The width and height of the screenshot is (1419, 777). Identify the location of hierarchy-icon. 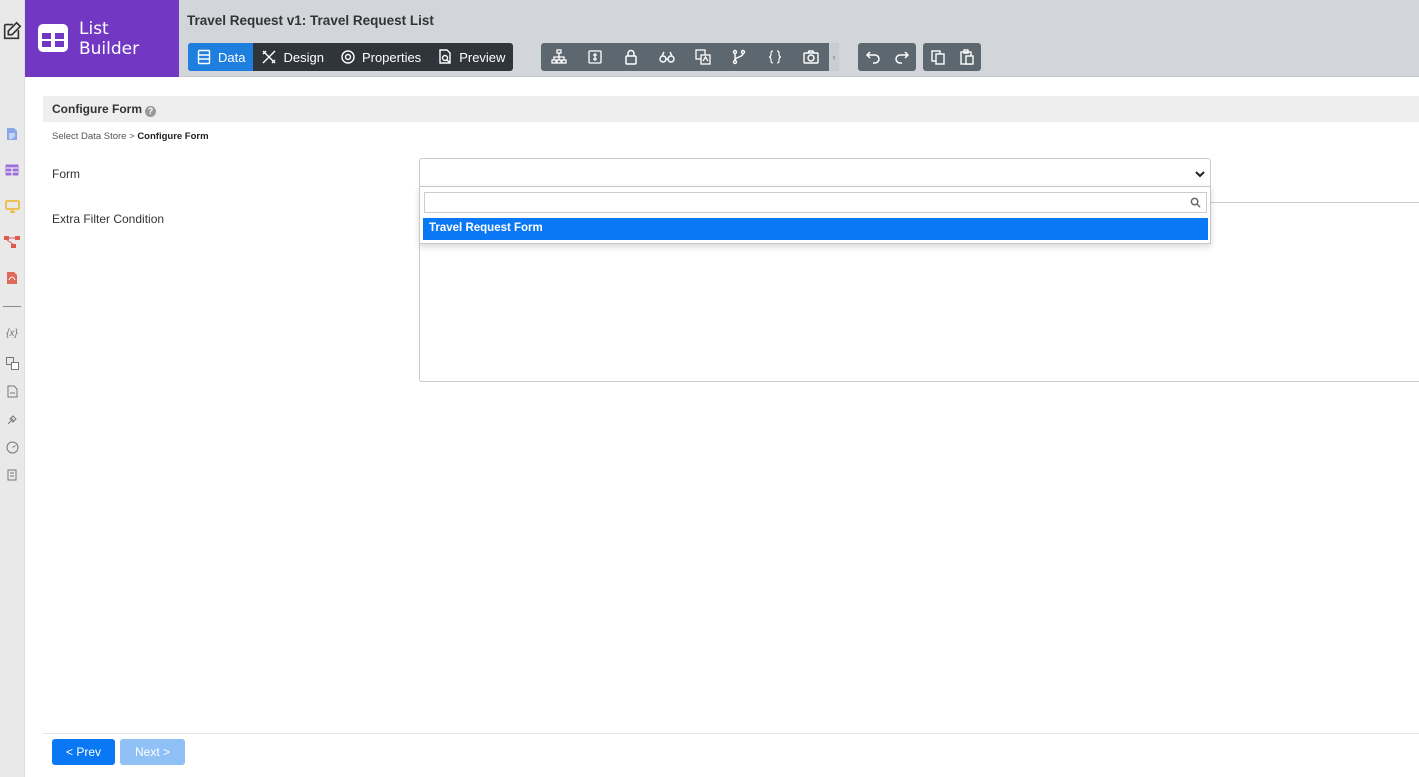
(559, 56).